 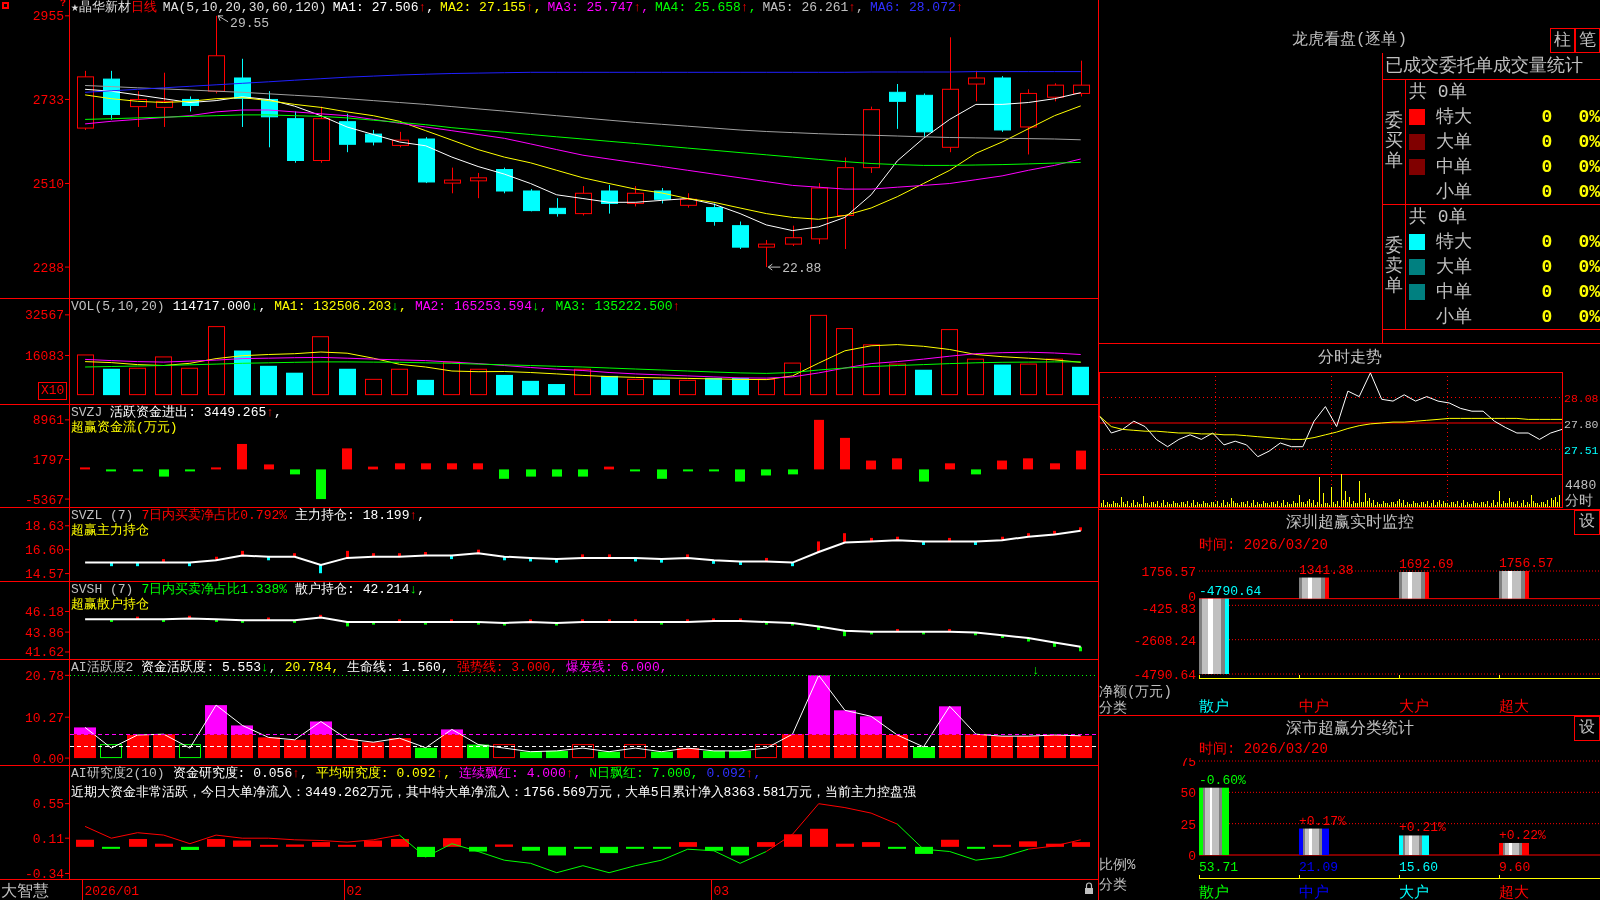 What do you see at coordinates (598, 7) in the screenshot?
I see `indicator-reading: MA3: 25.747↑,` at bounding box center [598, 7].